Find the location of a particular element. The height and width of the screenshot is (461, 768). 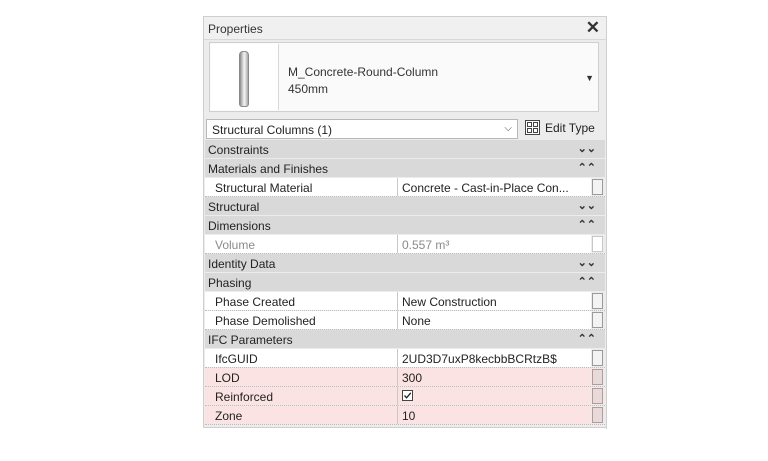

edit-type-icon is located at coordinates (532, 127).